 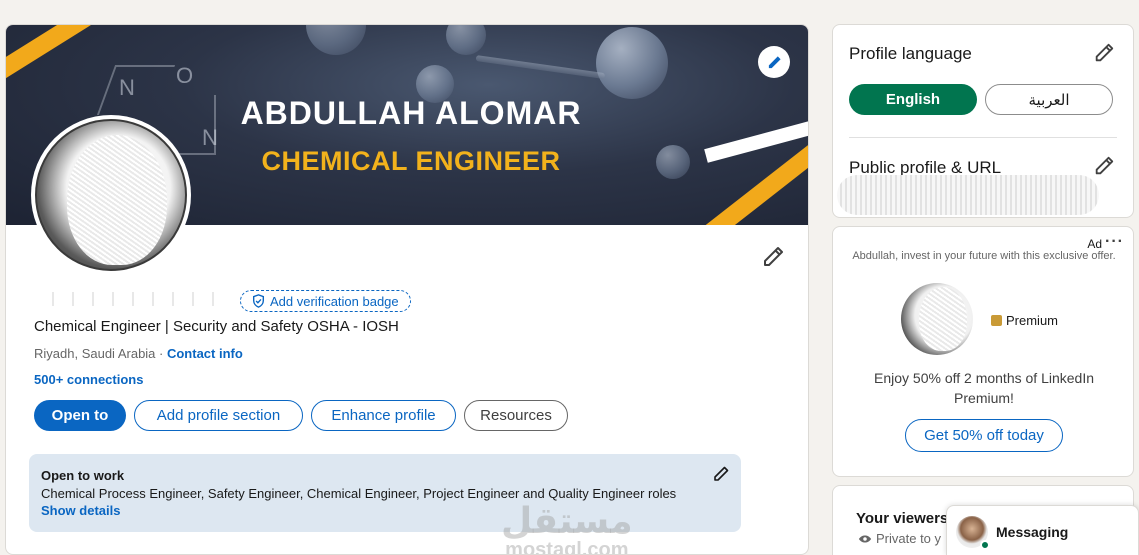 I want to click on messaging-bar: Messaging, so click(x=1042, y=530).